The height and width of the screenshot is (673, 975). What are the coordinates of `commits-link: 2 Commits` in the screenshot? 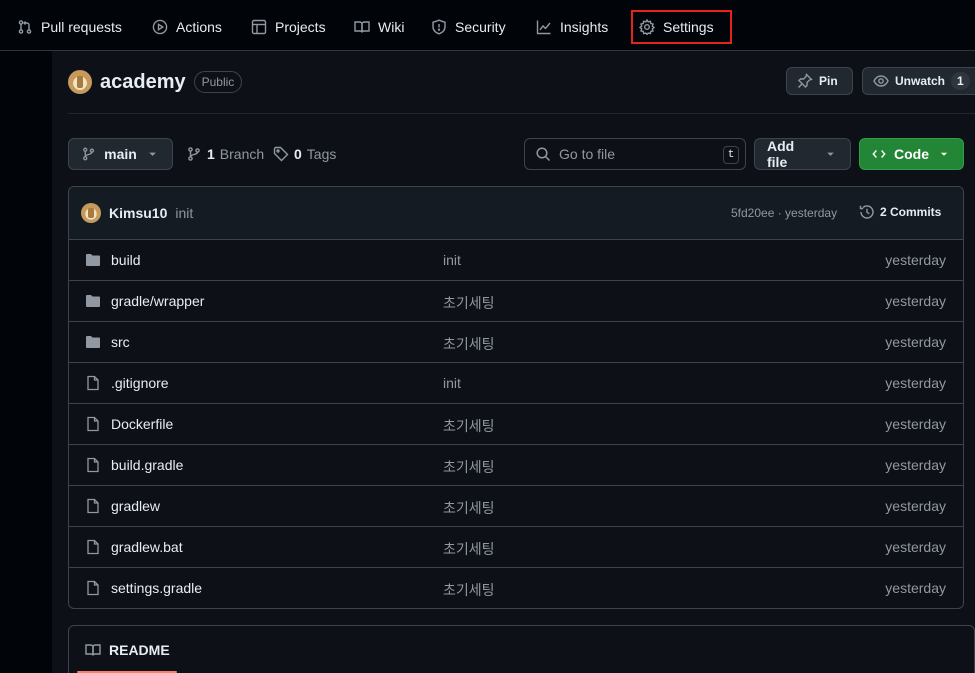 It's located at (900, 212).